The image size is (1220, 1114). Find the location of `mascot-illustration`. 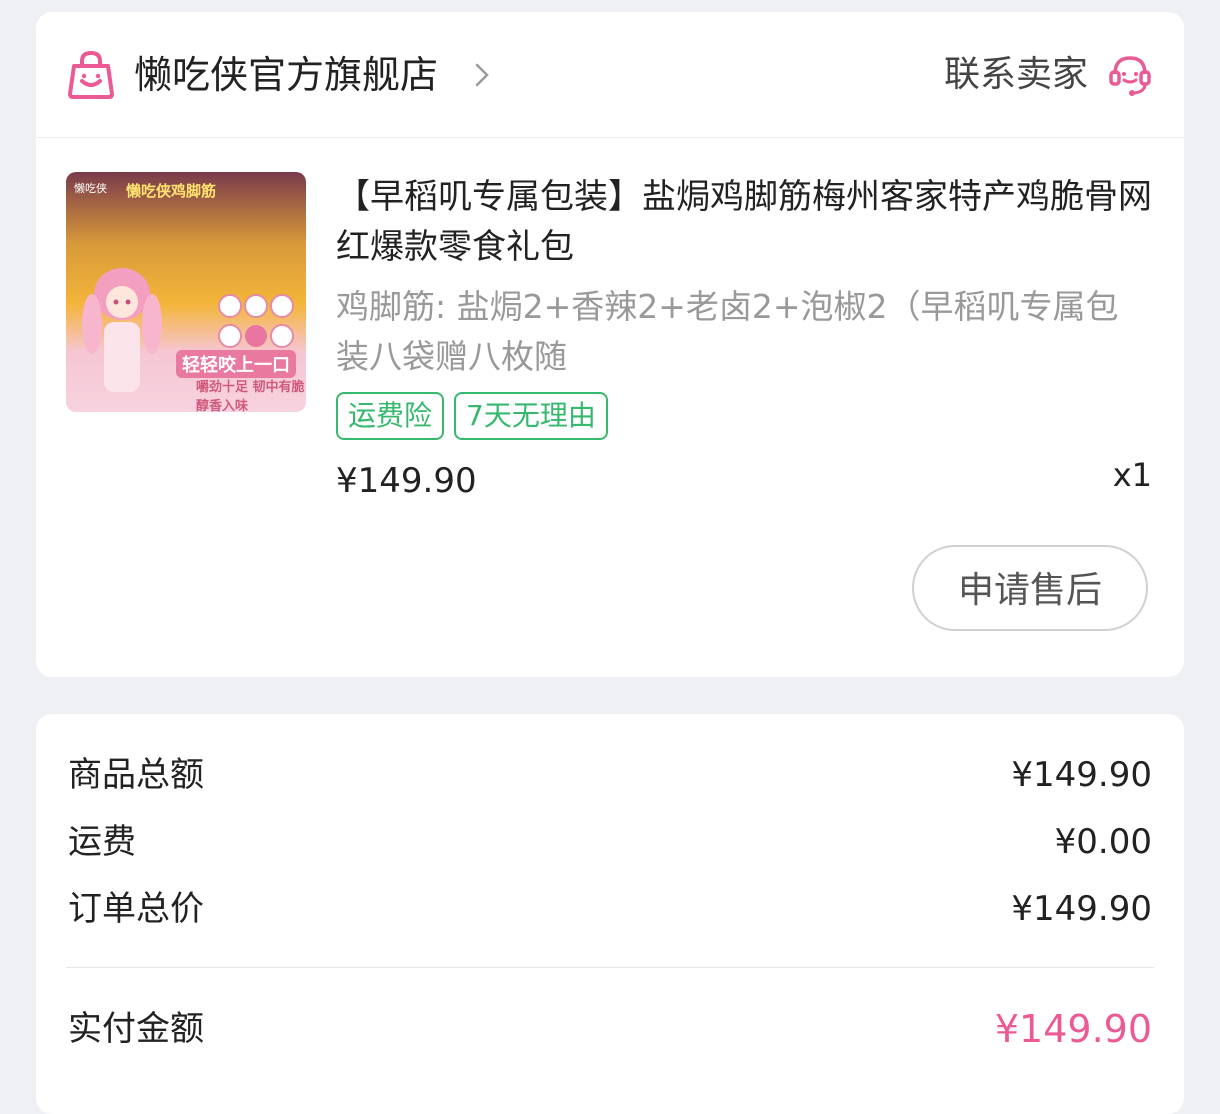

mascot-illustration is located at coordinates (122, 330).